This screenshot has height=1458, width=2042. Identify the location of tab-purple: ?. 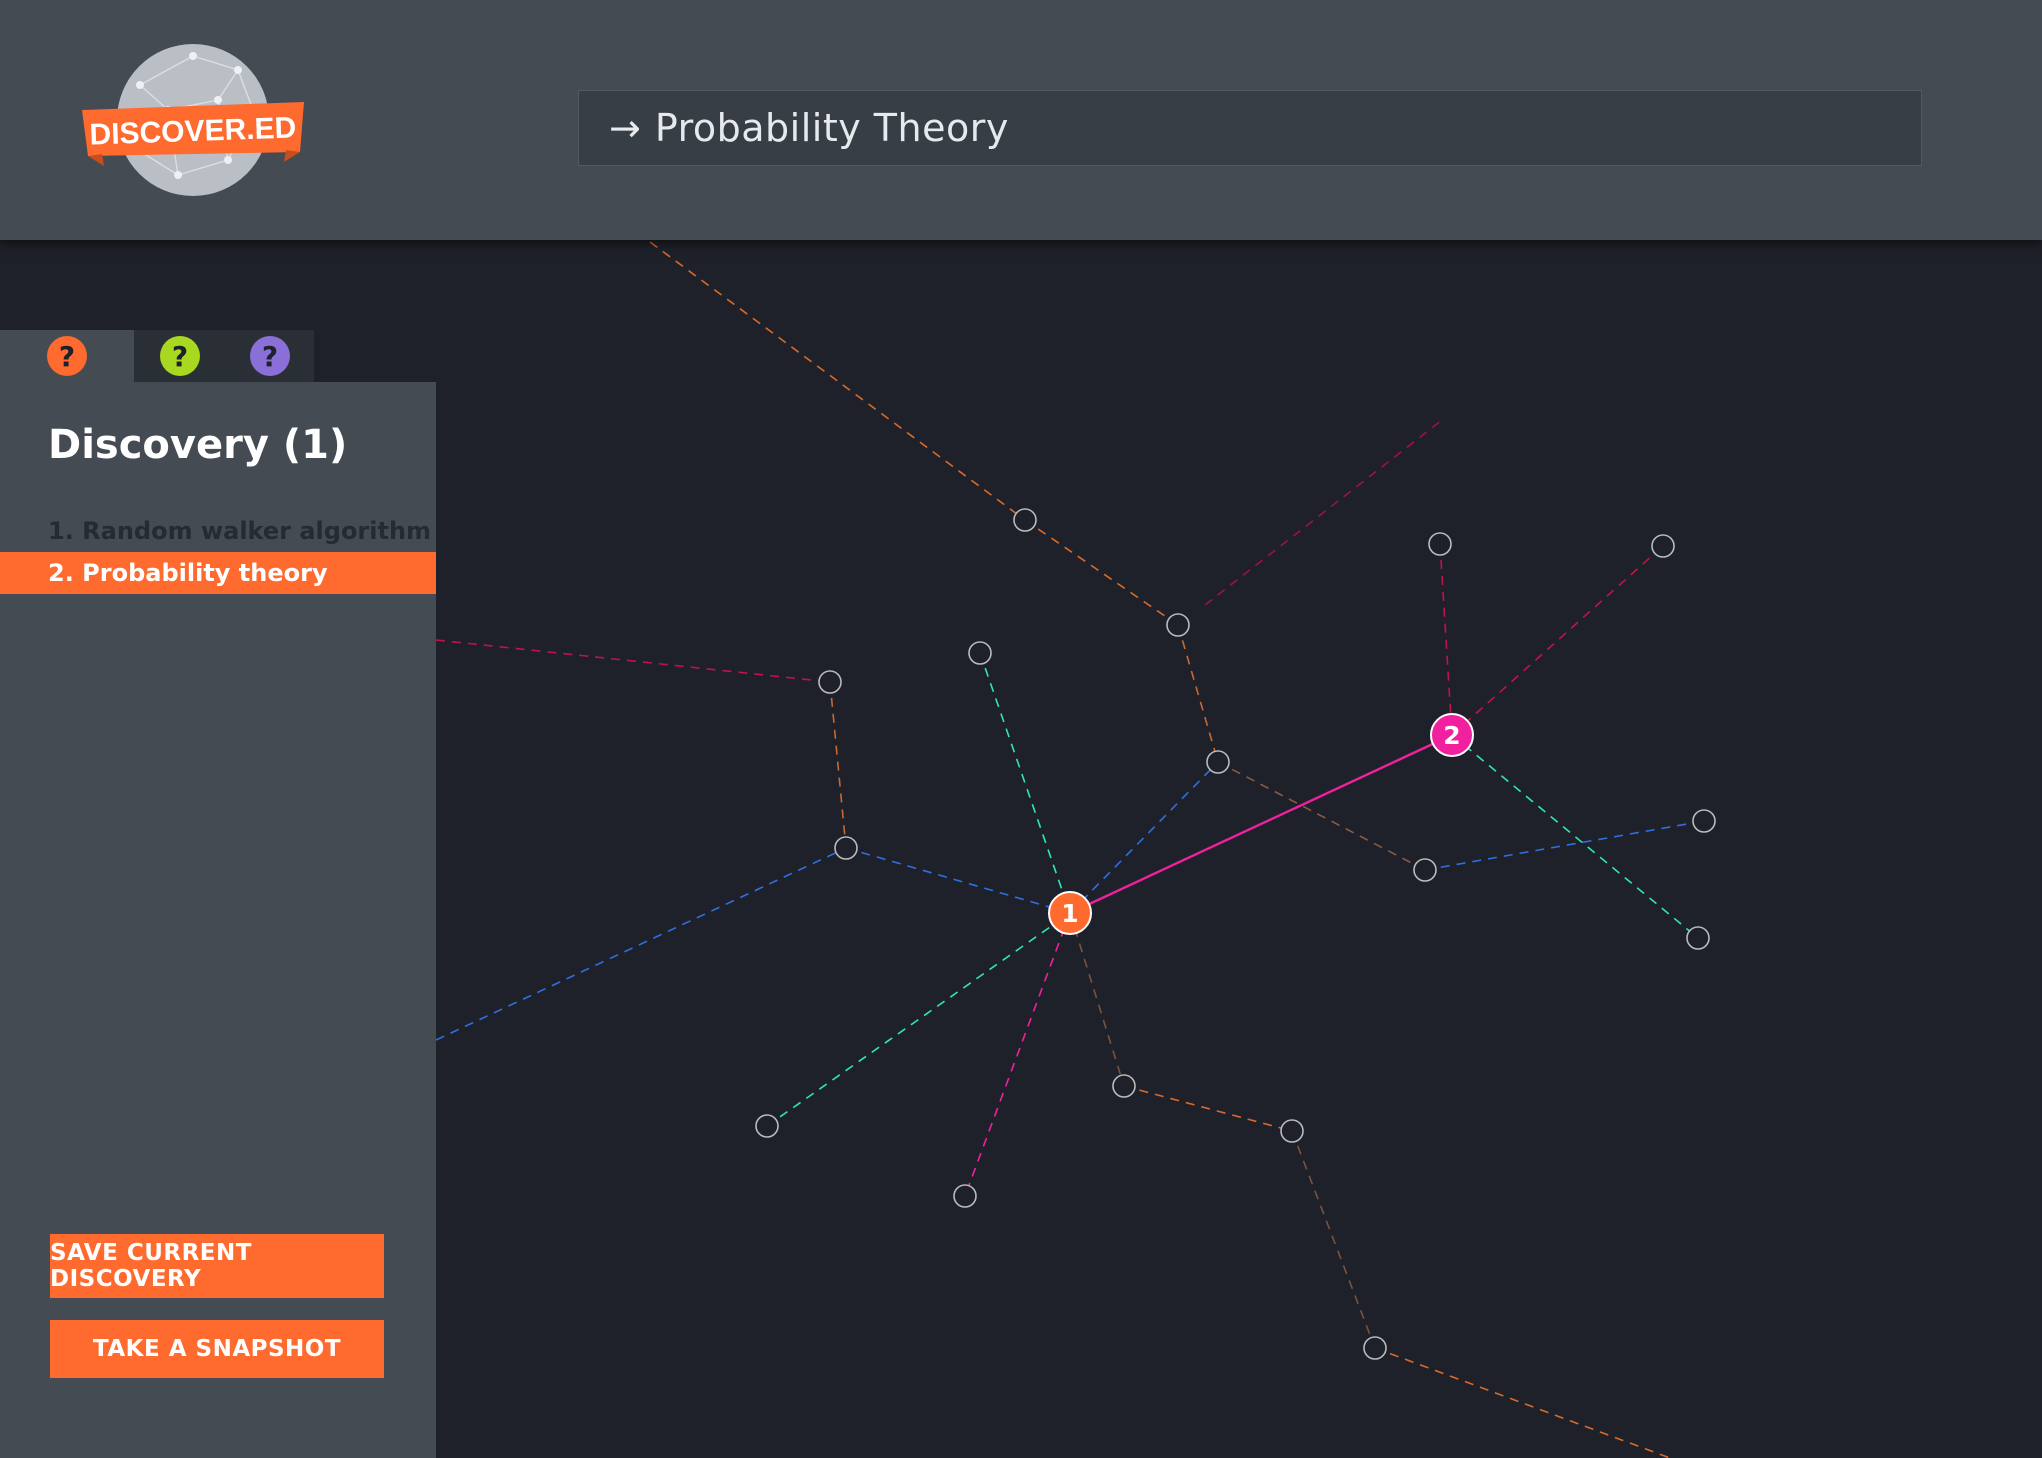
(270, 356).